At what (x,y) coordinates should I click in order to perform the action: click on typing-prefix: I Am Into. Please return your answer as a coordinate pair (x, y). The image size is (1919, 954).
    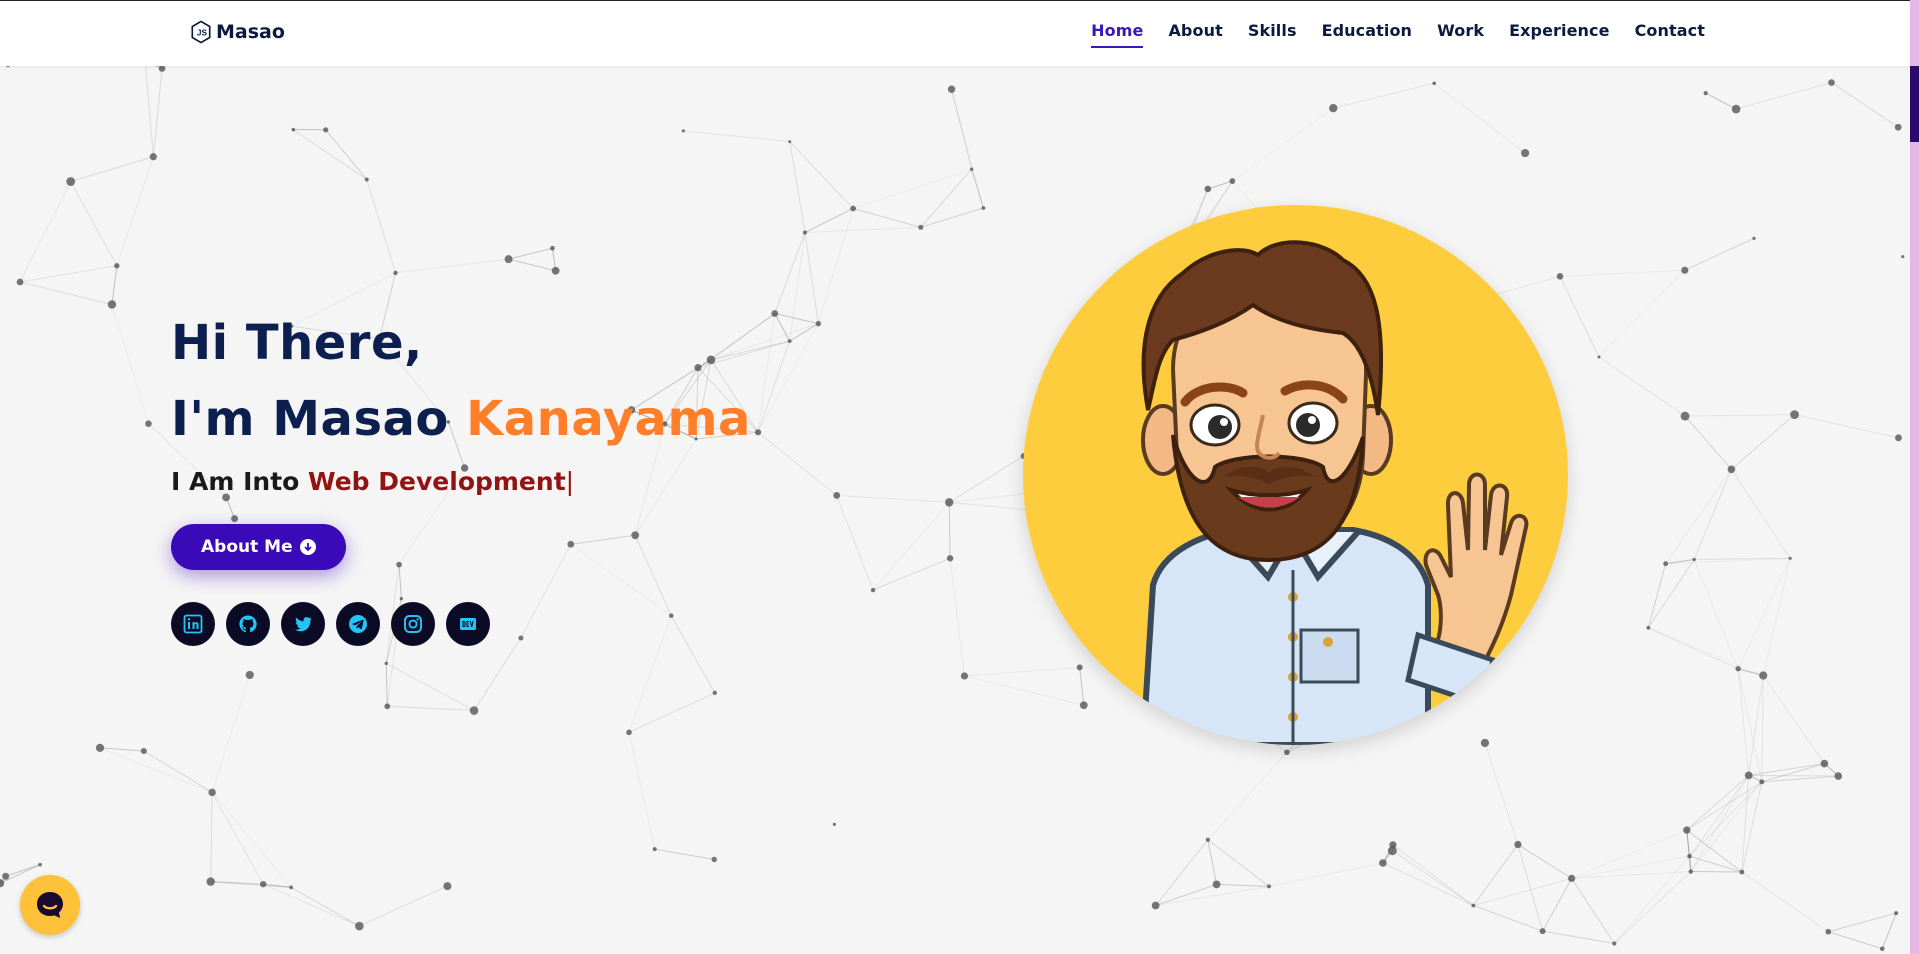
    Looking at the image, I should click on (240, 481).